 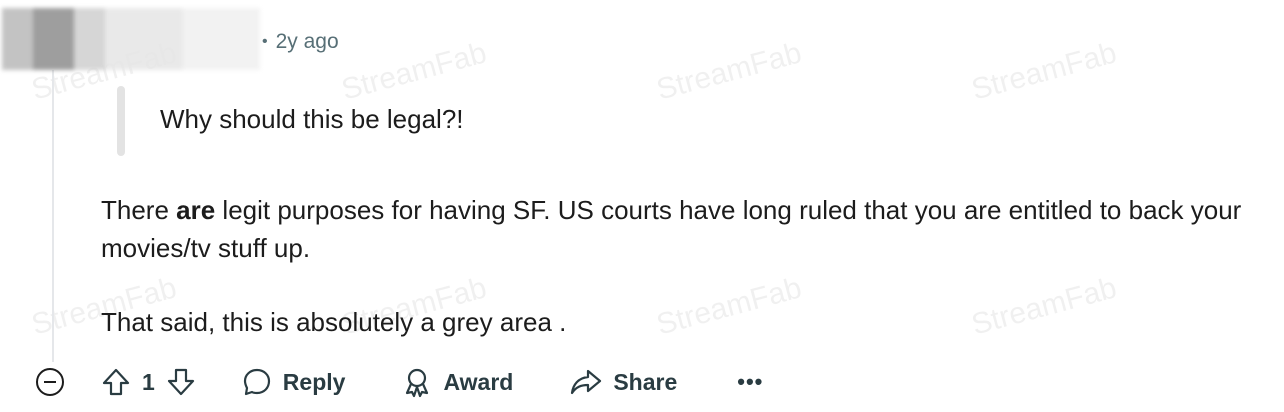 I want to click on award-button: Award, so click(x=457, y=382).